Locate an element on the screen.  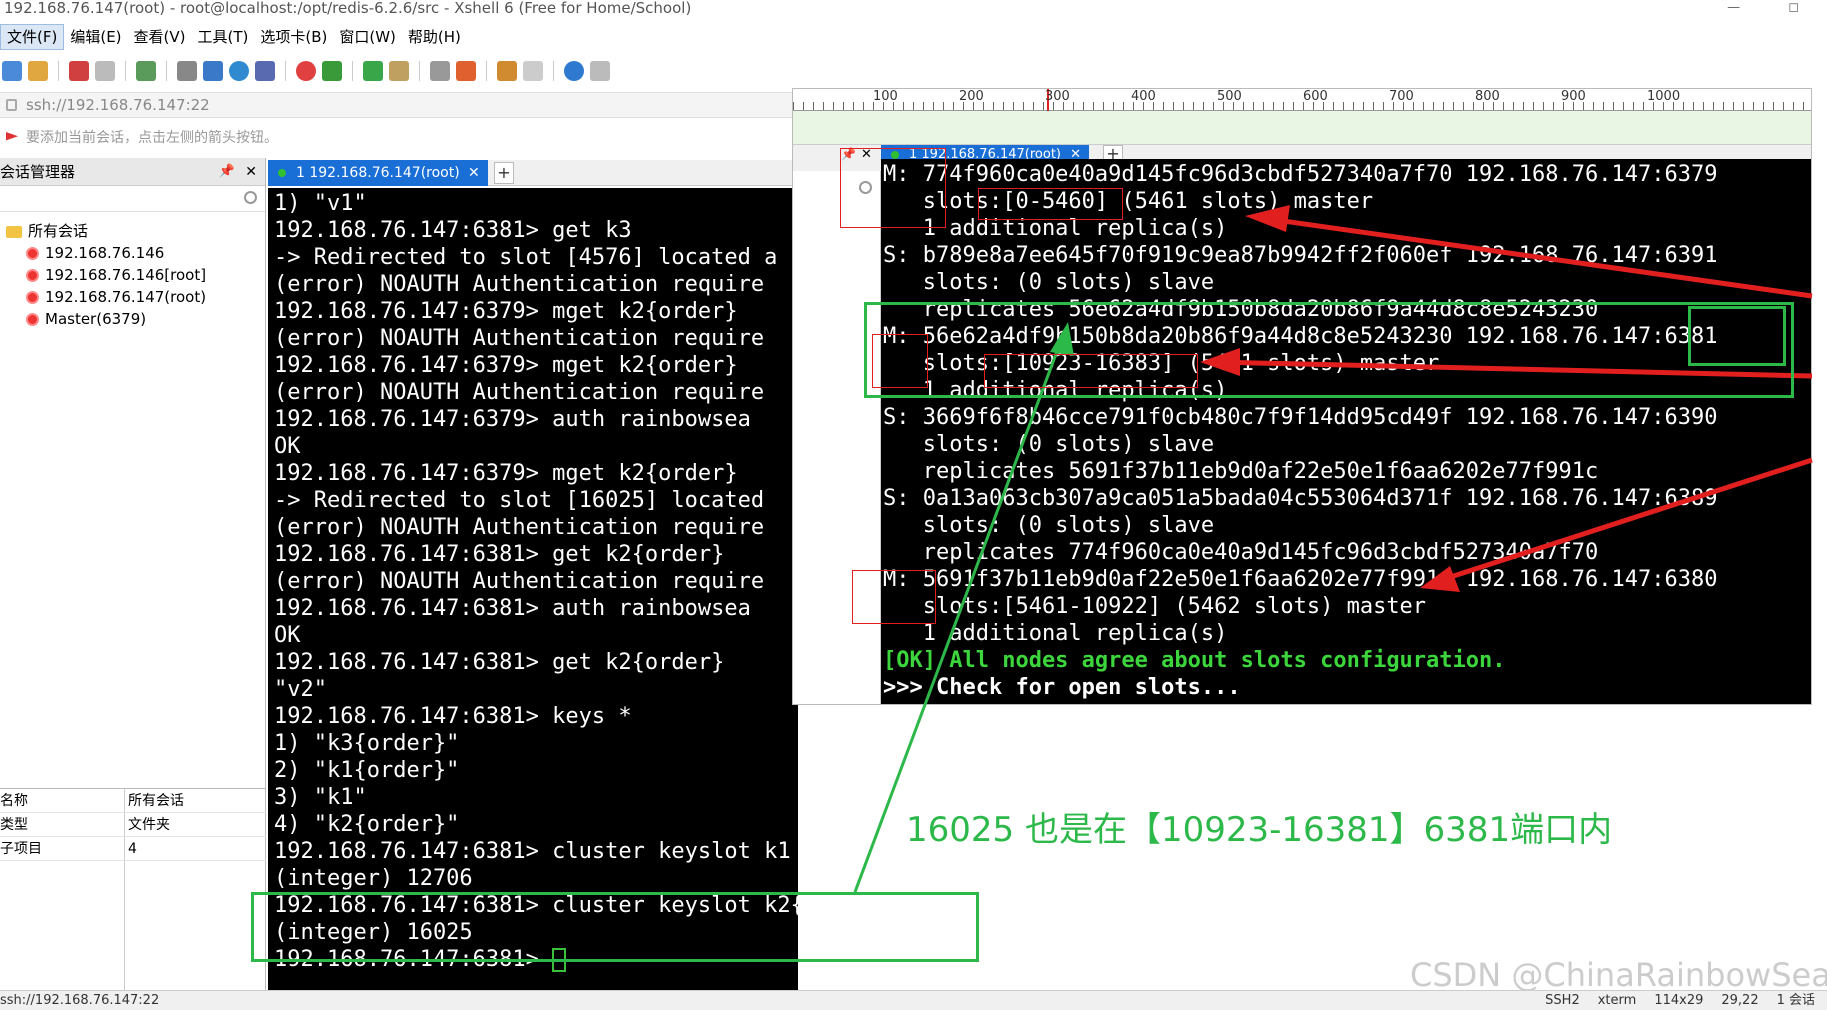
terminal-line-text: 192.168.76.147:6379> auth rainbowsea is located at coordinates (512, 419).